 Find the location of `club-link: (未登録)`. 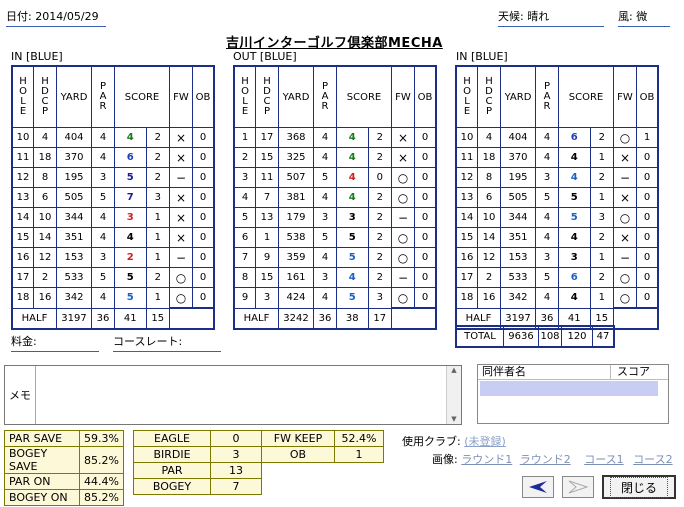

club-link: (未登録) is located at coordinates (485, 441).